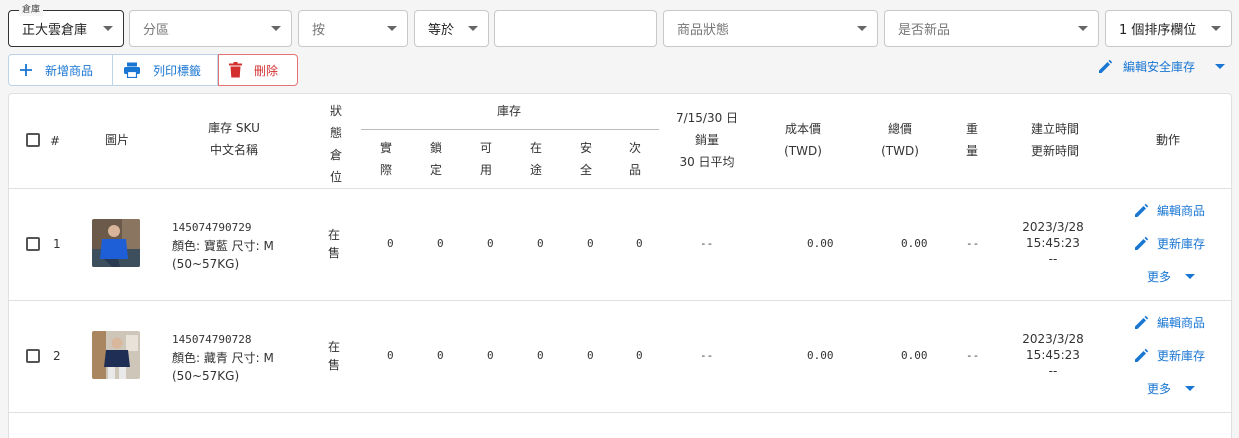 This screenshot has height=438, width=1239. I want to click on trash-icon, so click(235, 70).